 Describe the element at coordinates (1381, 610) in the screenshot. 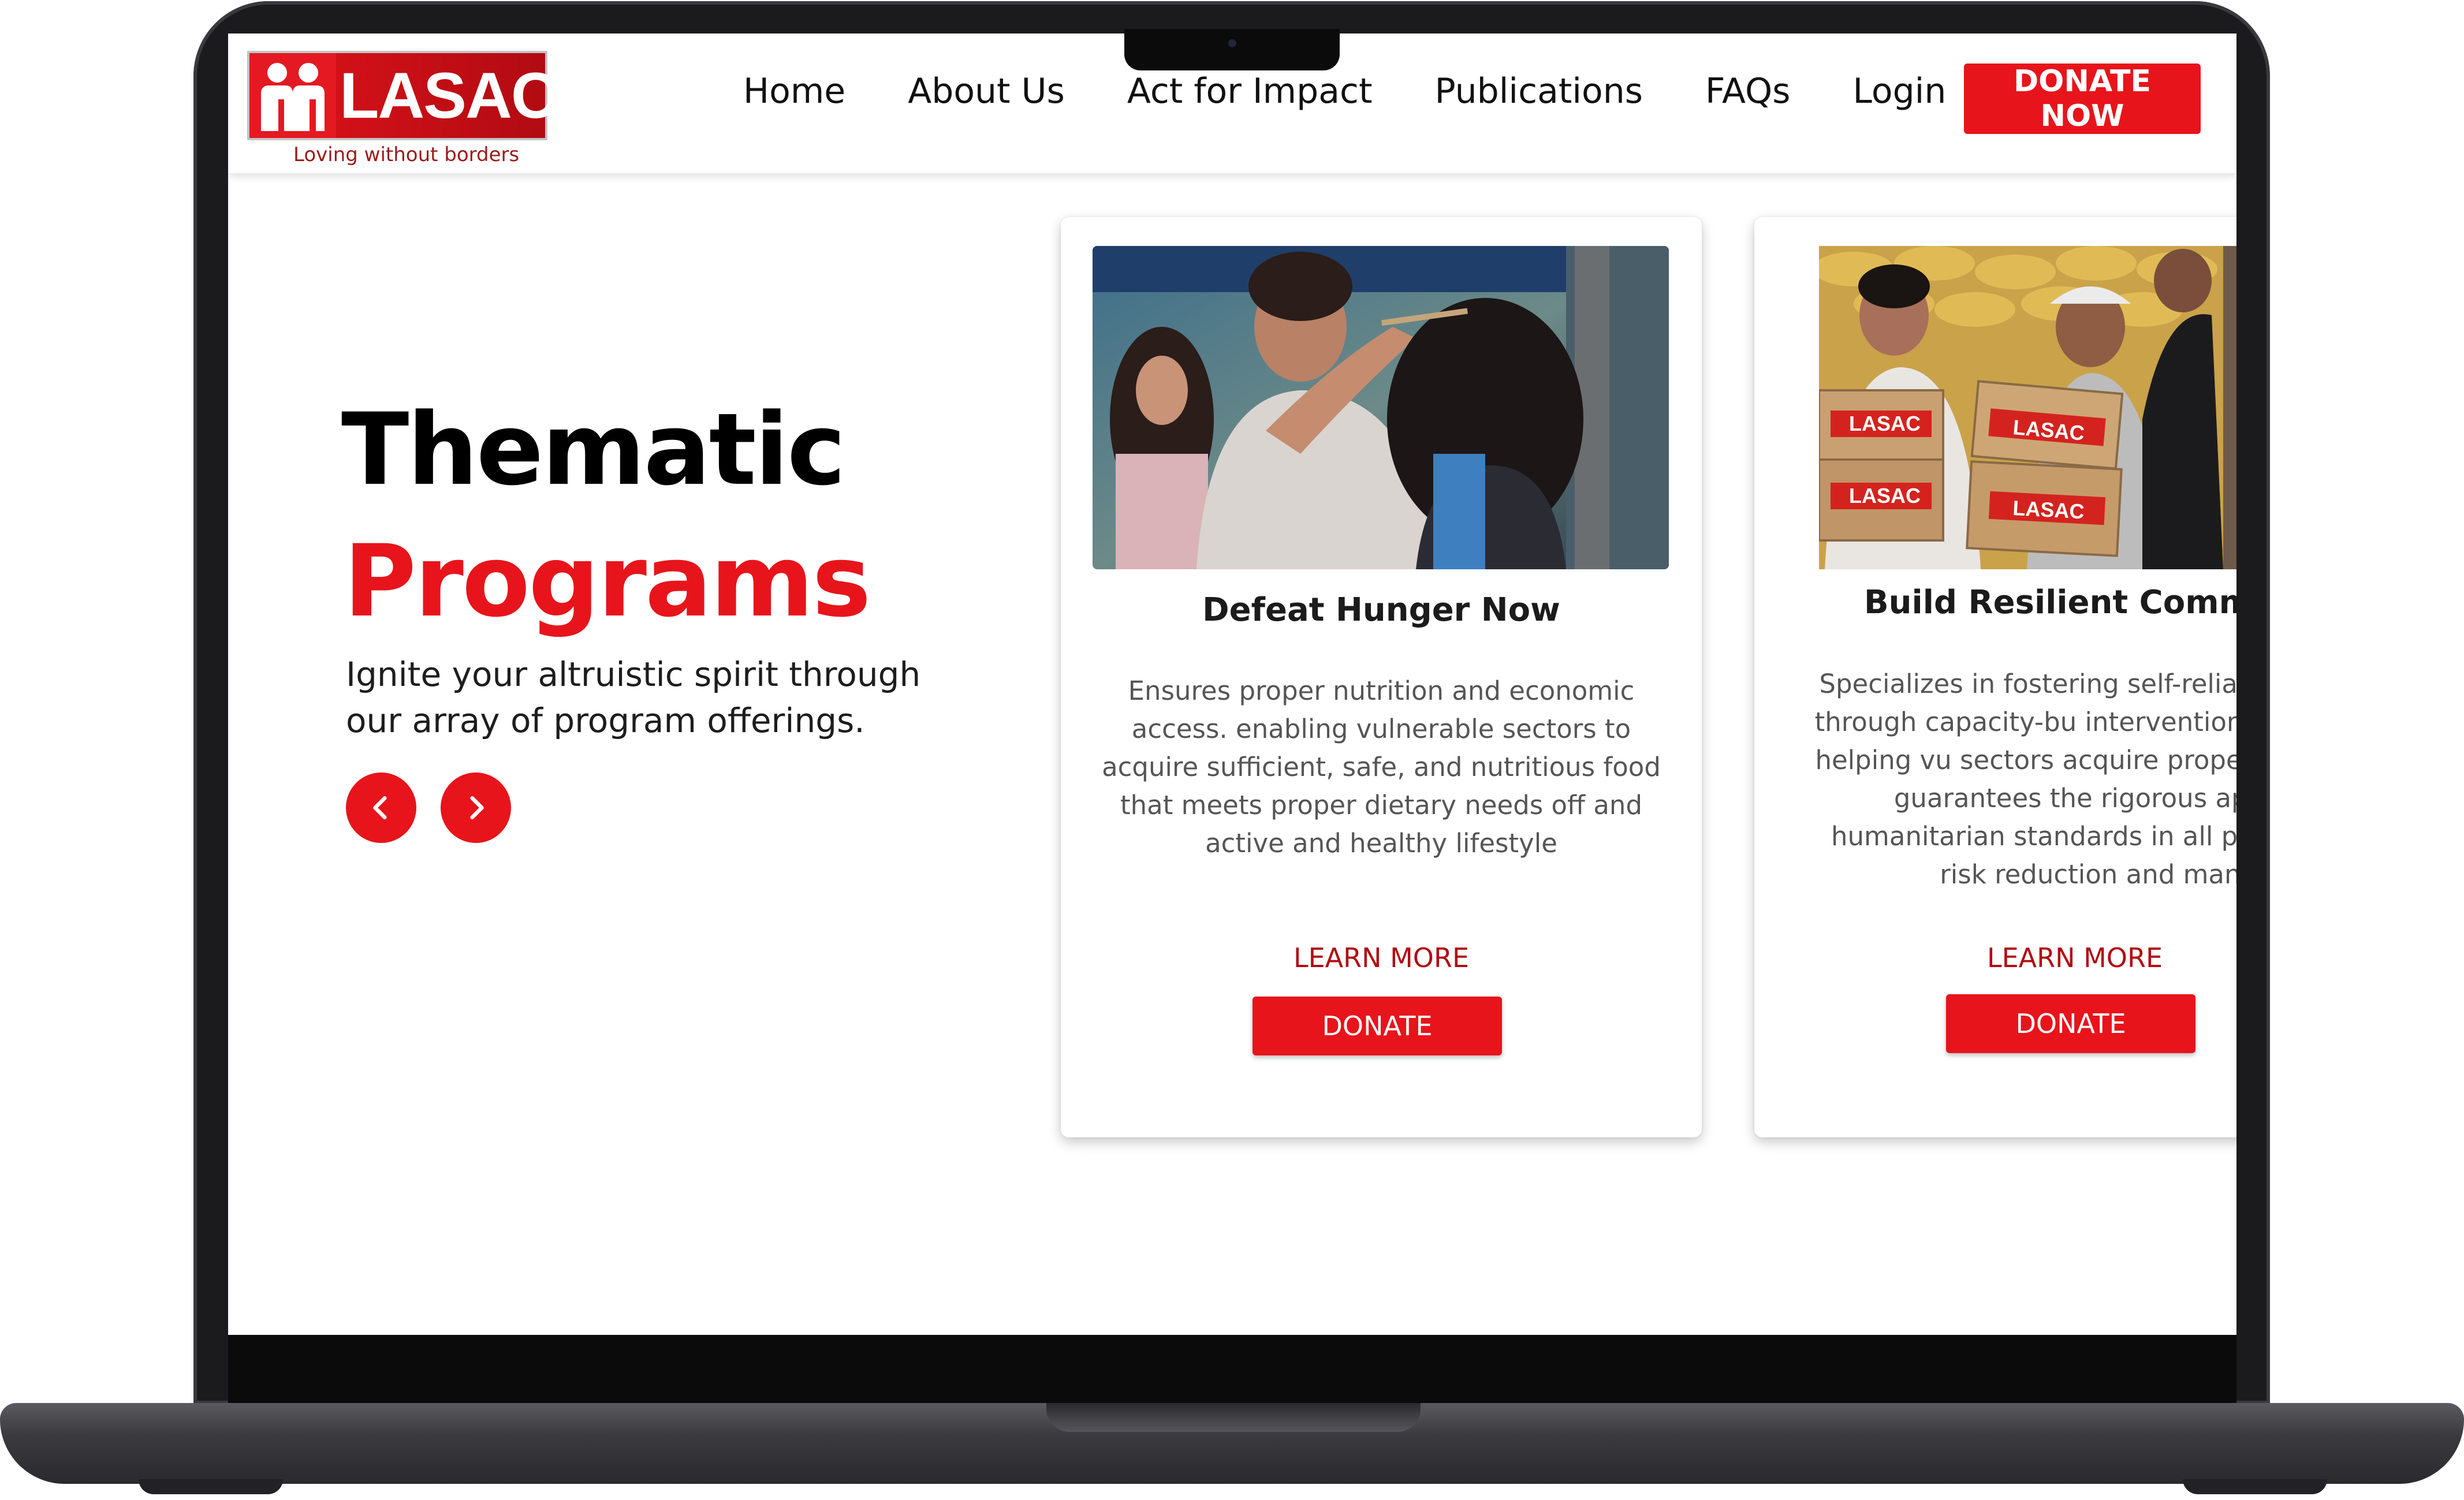

I see `card-title-hunger: Defeat Hunger Now` at that location.